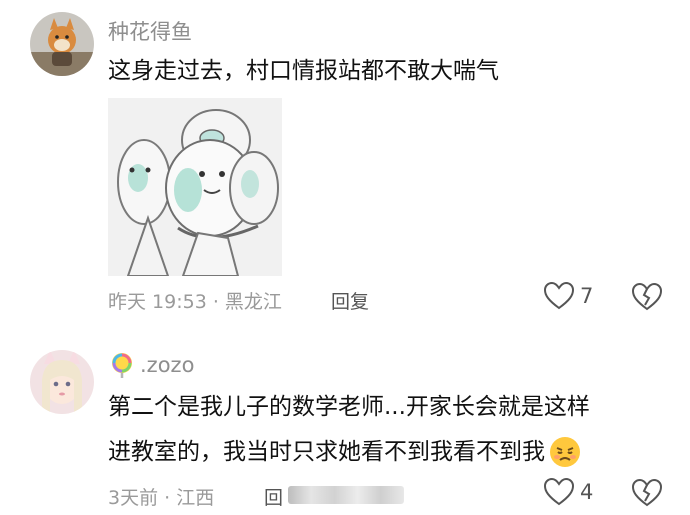 This screenshot has width=690, height=515. Describe the element at coordinates (350, 300) in the screenshot. I see `reply-button: 回复` at that location.